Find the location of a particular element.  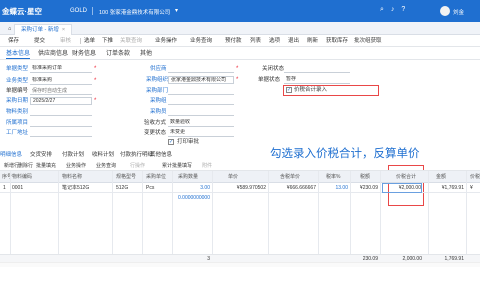

business-ops-menu: 业务操作 is located at coordinates (166, 41).